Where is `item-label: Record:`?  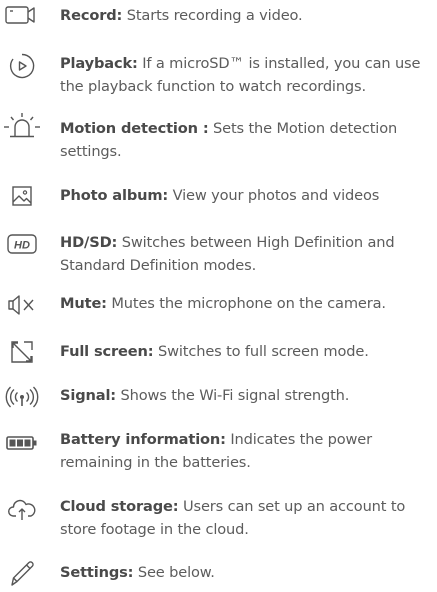
item-label: Record: is located at coordinates (91, 15).